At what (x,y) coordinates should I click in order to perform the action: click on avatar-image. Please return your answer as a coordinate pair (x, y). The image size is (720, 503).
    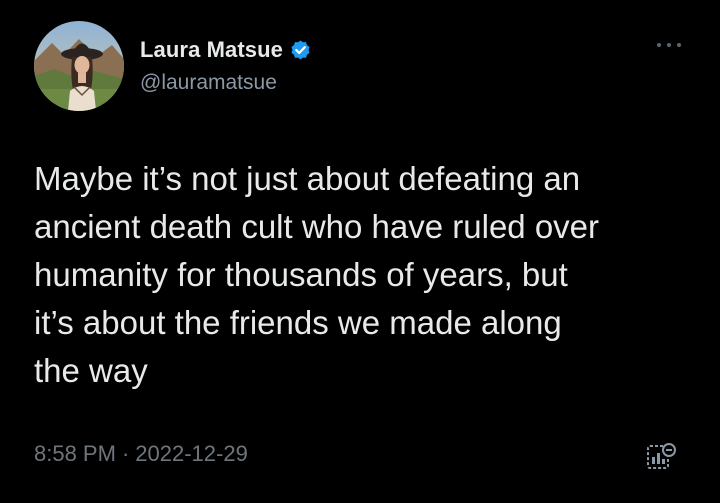
    Looking at the image, I should click on (79, 66).